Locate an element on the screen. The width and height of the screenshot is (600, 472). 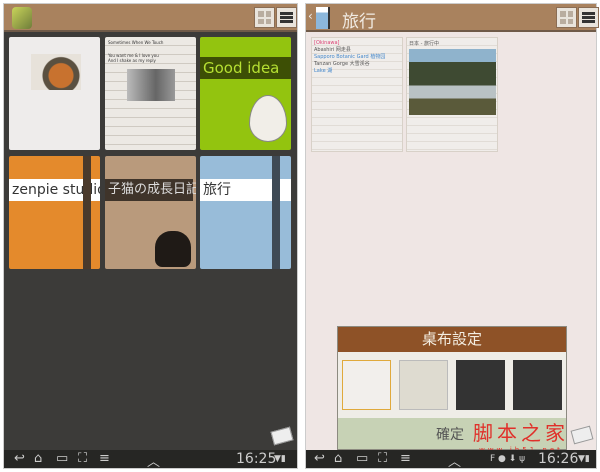
wallpaper-swatch-white is located at coordinates (366, 385).